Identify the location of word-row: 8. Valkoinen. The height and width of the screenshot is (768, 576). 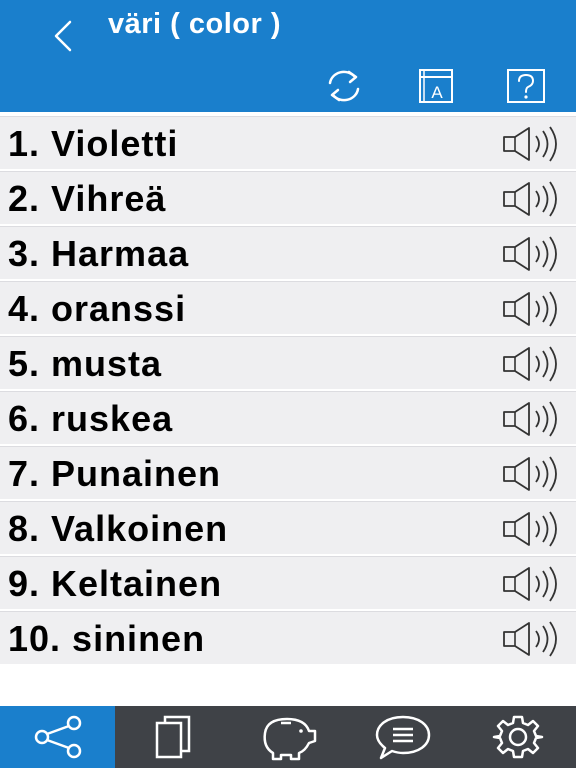
(288, 527).